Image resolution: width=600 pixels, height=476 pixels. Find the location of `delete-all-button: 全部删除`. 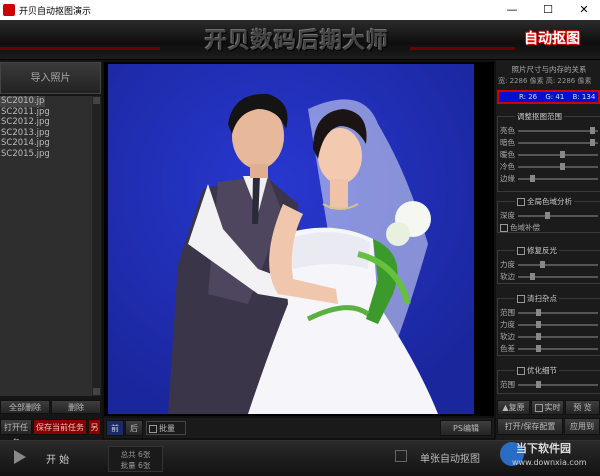

delete-all-button: 全部删除 is located at coordinates (25, 407).